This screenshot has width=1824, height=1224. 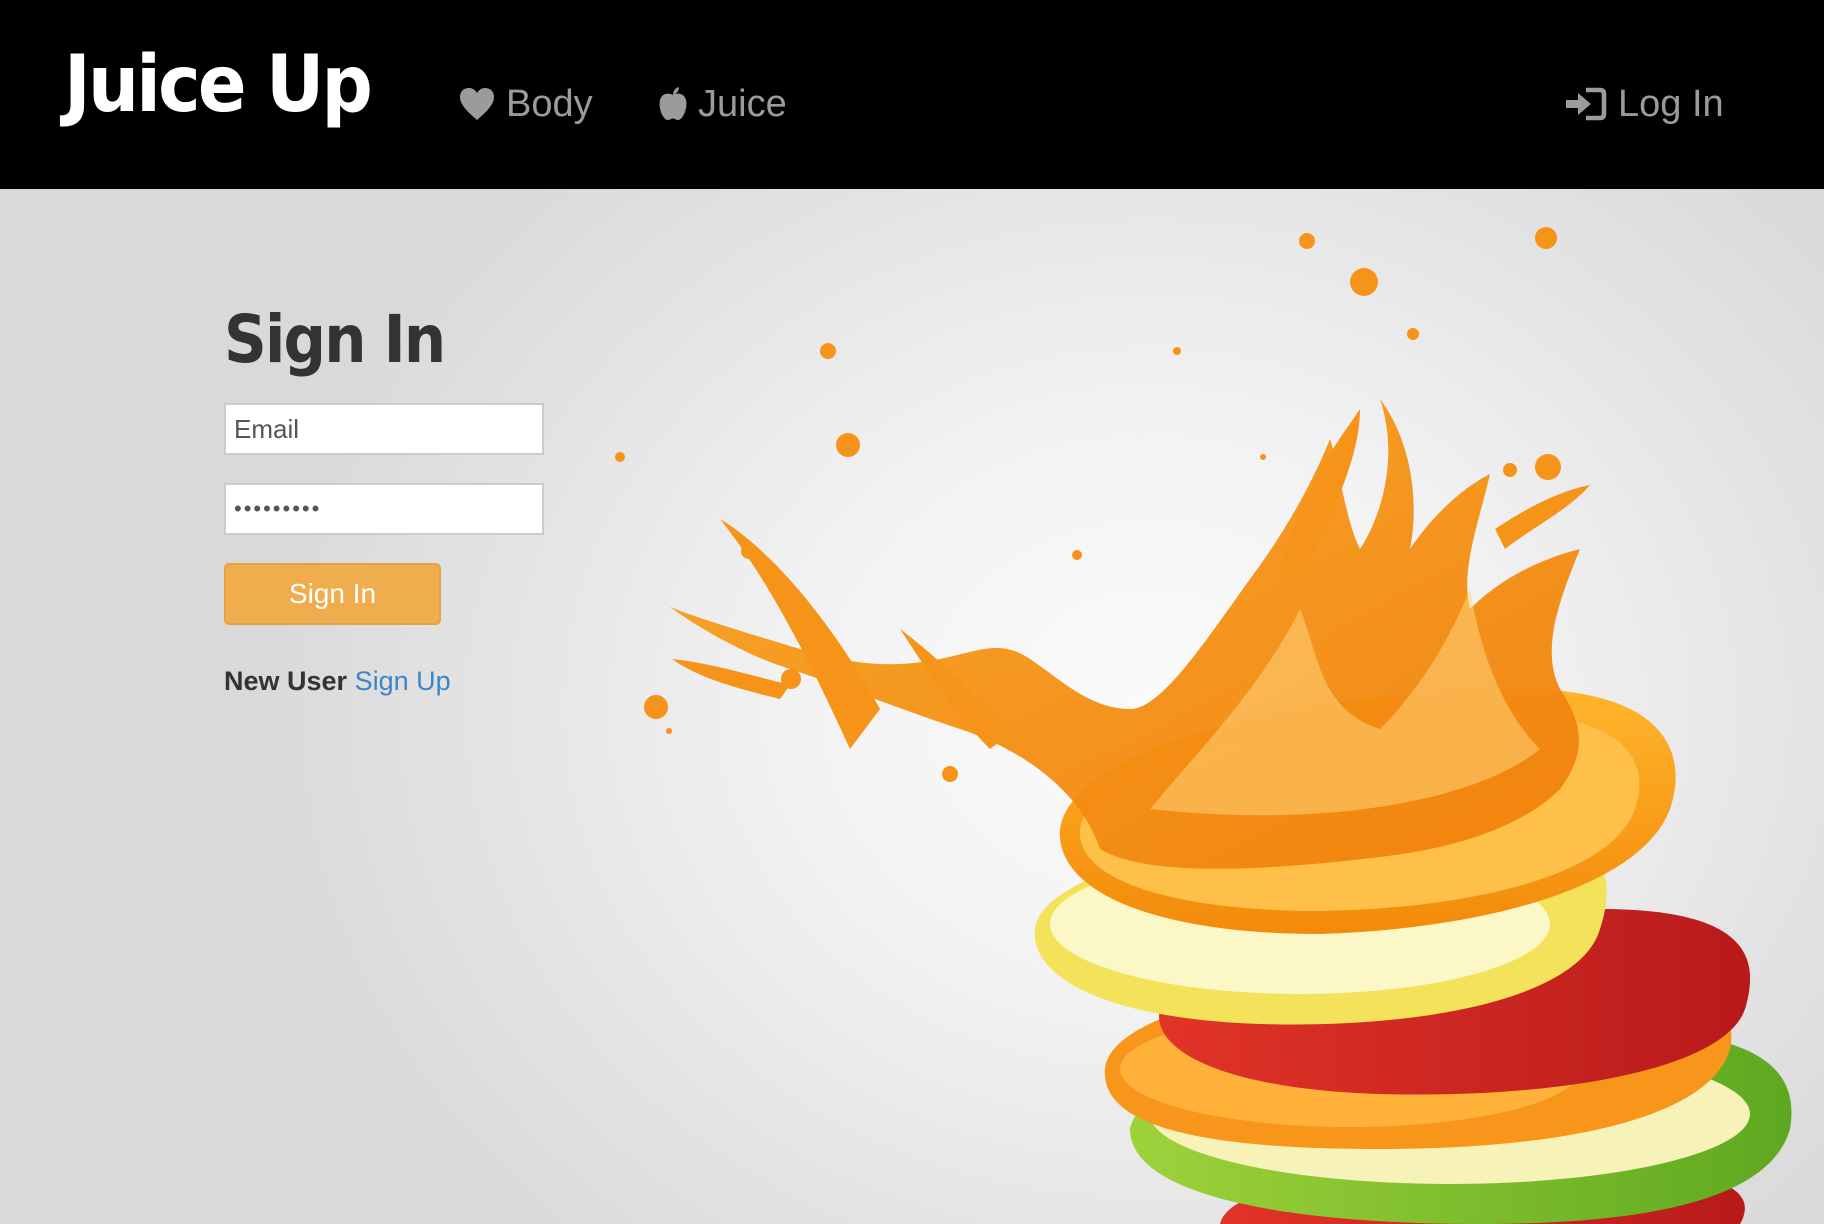 I want to click on login-icon, so click(x=1586, y=104).